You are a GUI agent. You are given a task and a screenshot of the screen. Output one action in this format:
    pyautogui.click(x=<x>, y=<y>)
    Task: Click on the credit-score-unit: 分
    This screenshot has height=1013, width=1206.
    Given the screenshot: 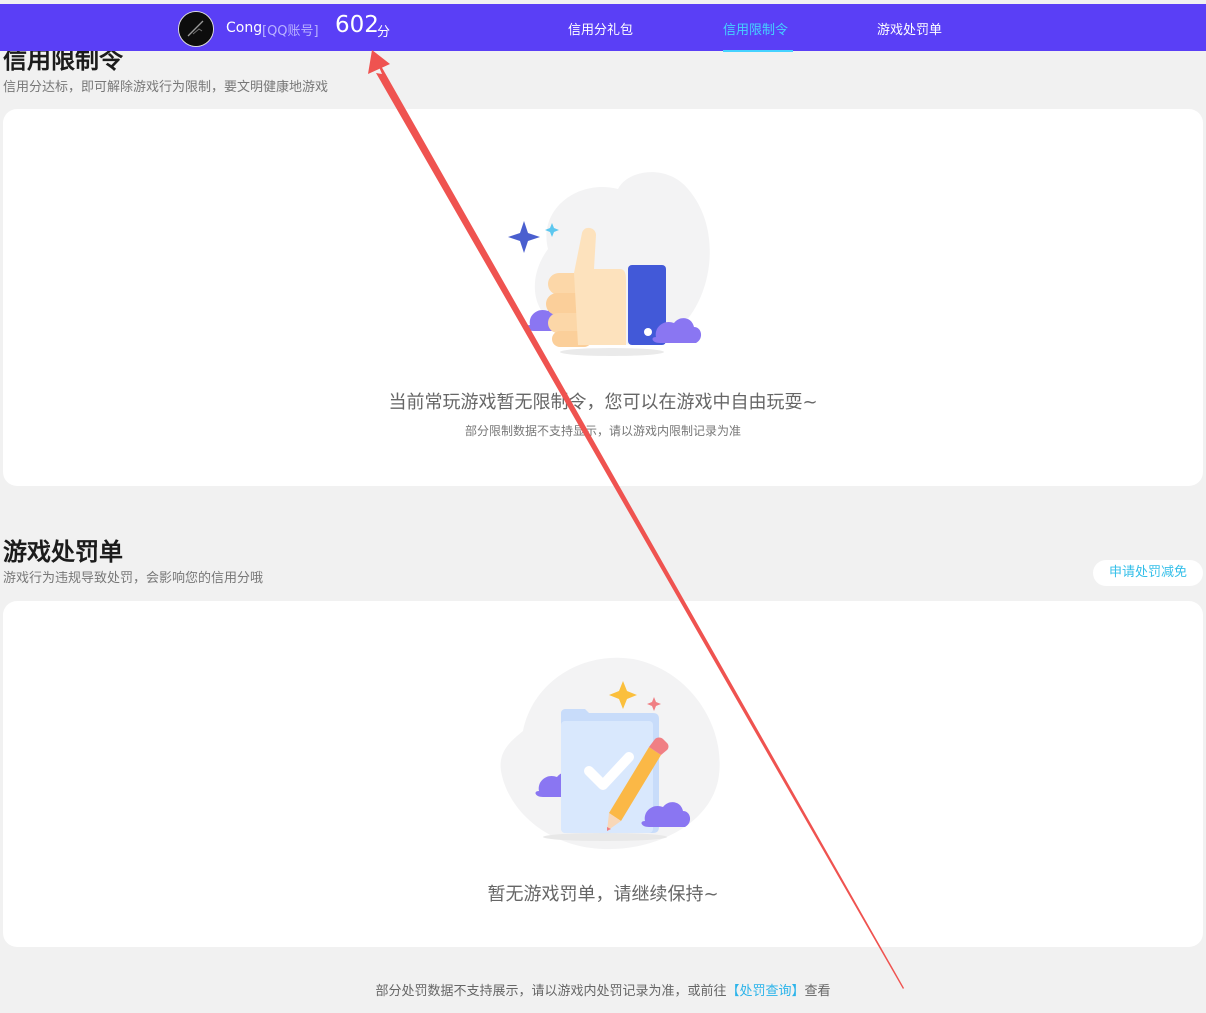 What is the action you would take?
    pyautogui.click(x=384, y=32)
    